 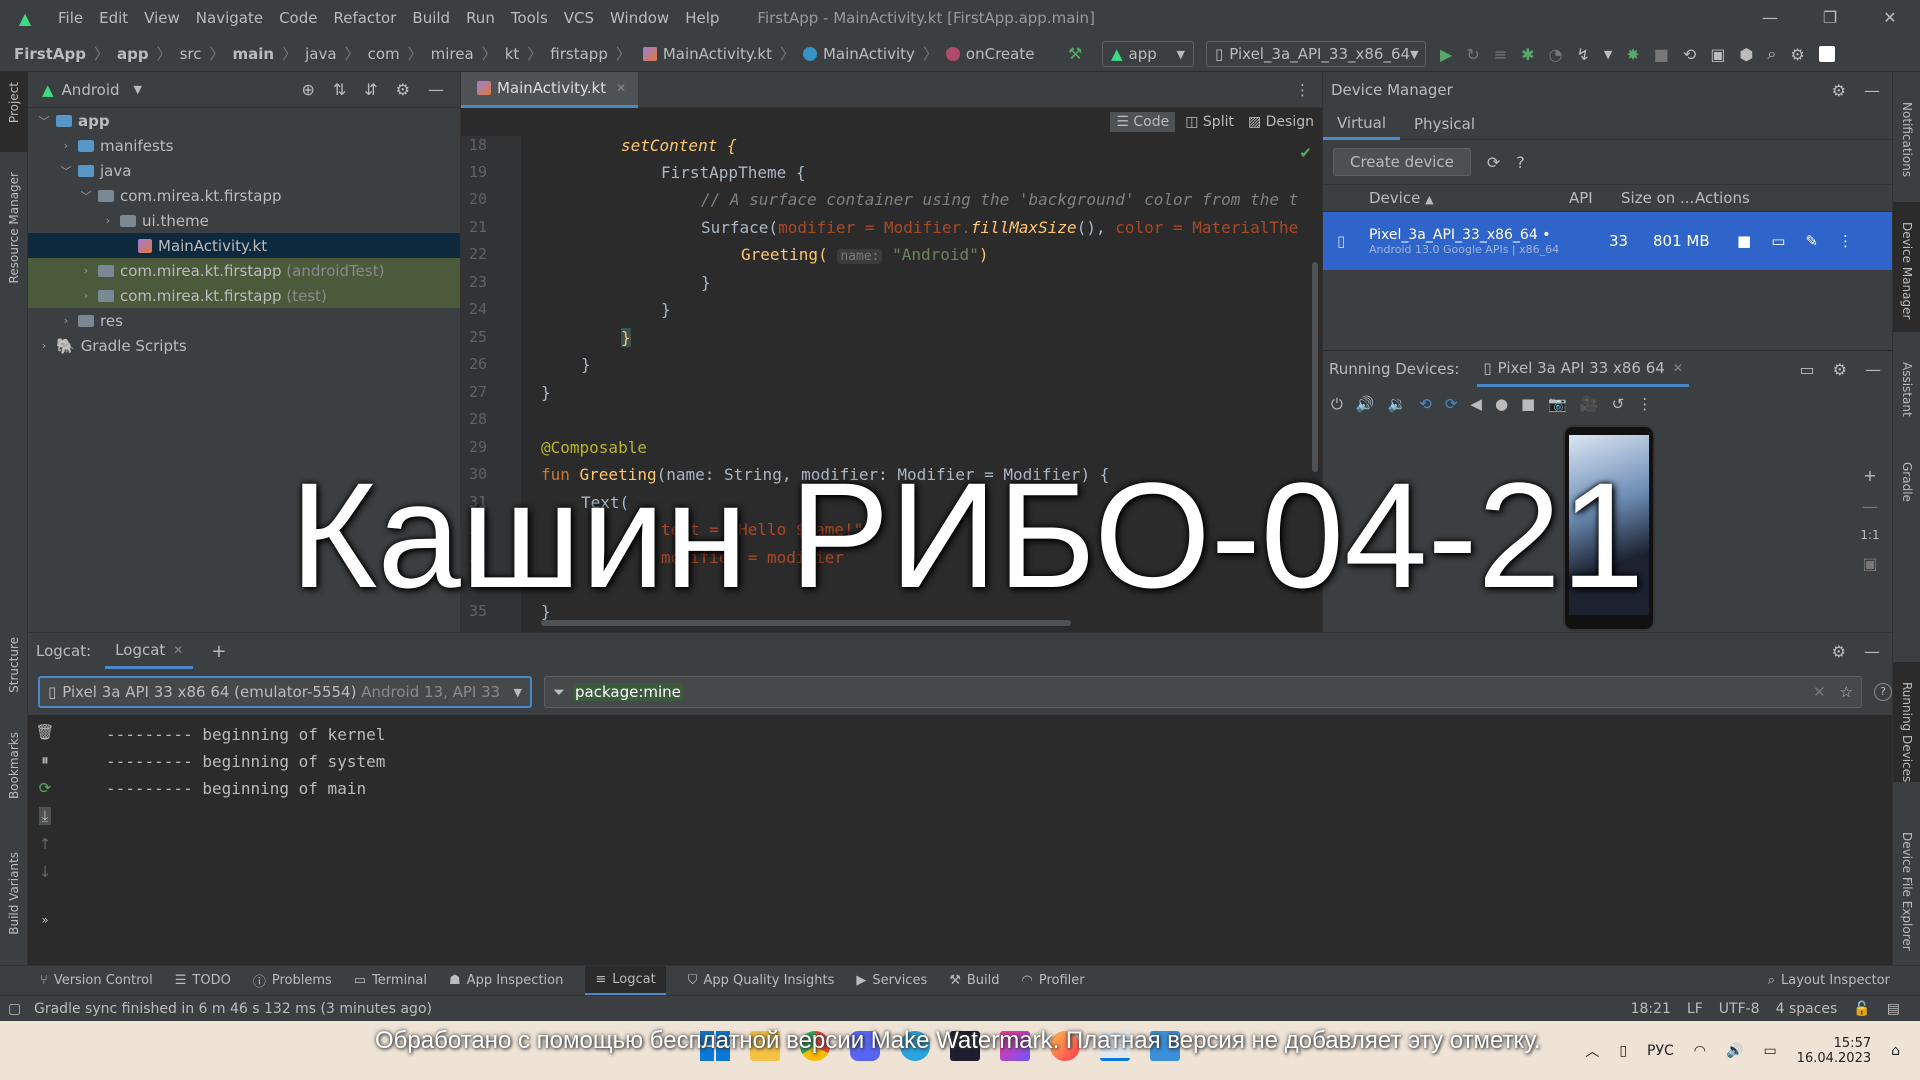 I want to click on tree-node-package: ﹀ com.mirea.kt.firstapp, so click(x=244, y=195).